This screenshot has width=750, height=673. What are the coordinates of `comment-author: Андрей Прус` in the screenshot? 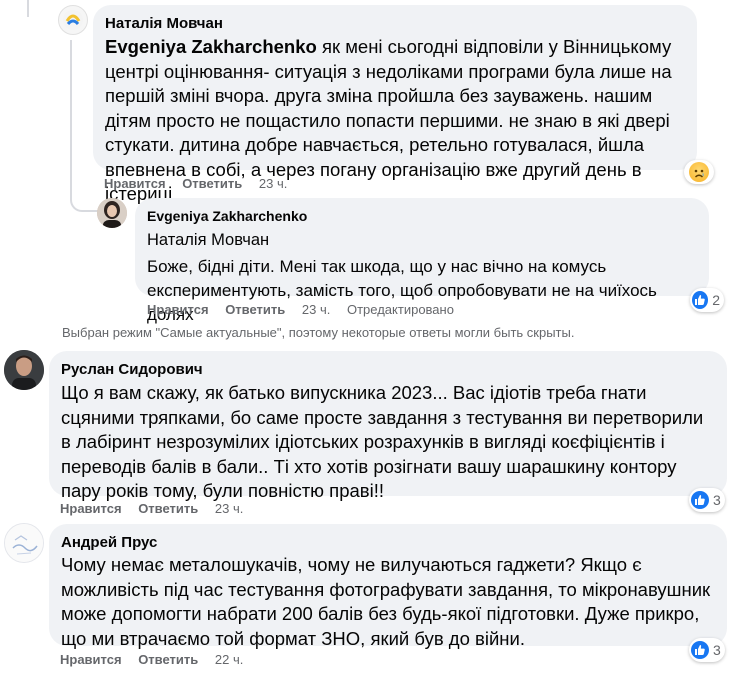 It's located at (388, 542).